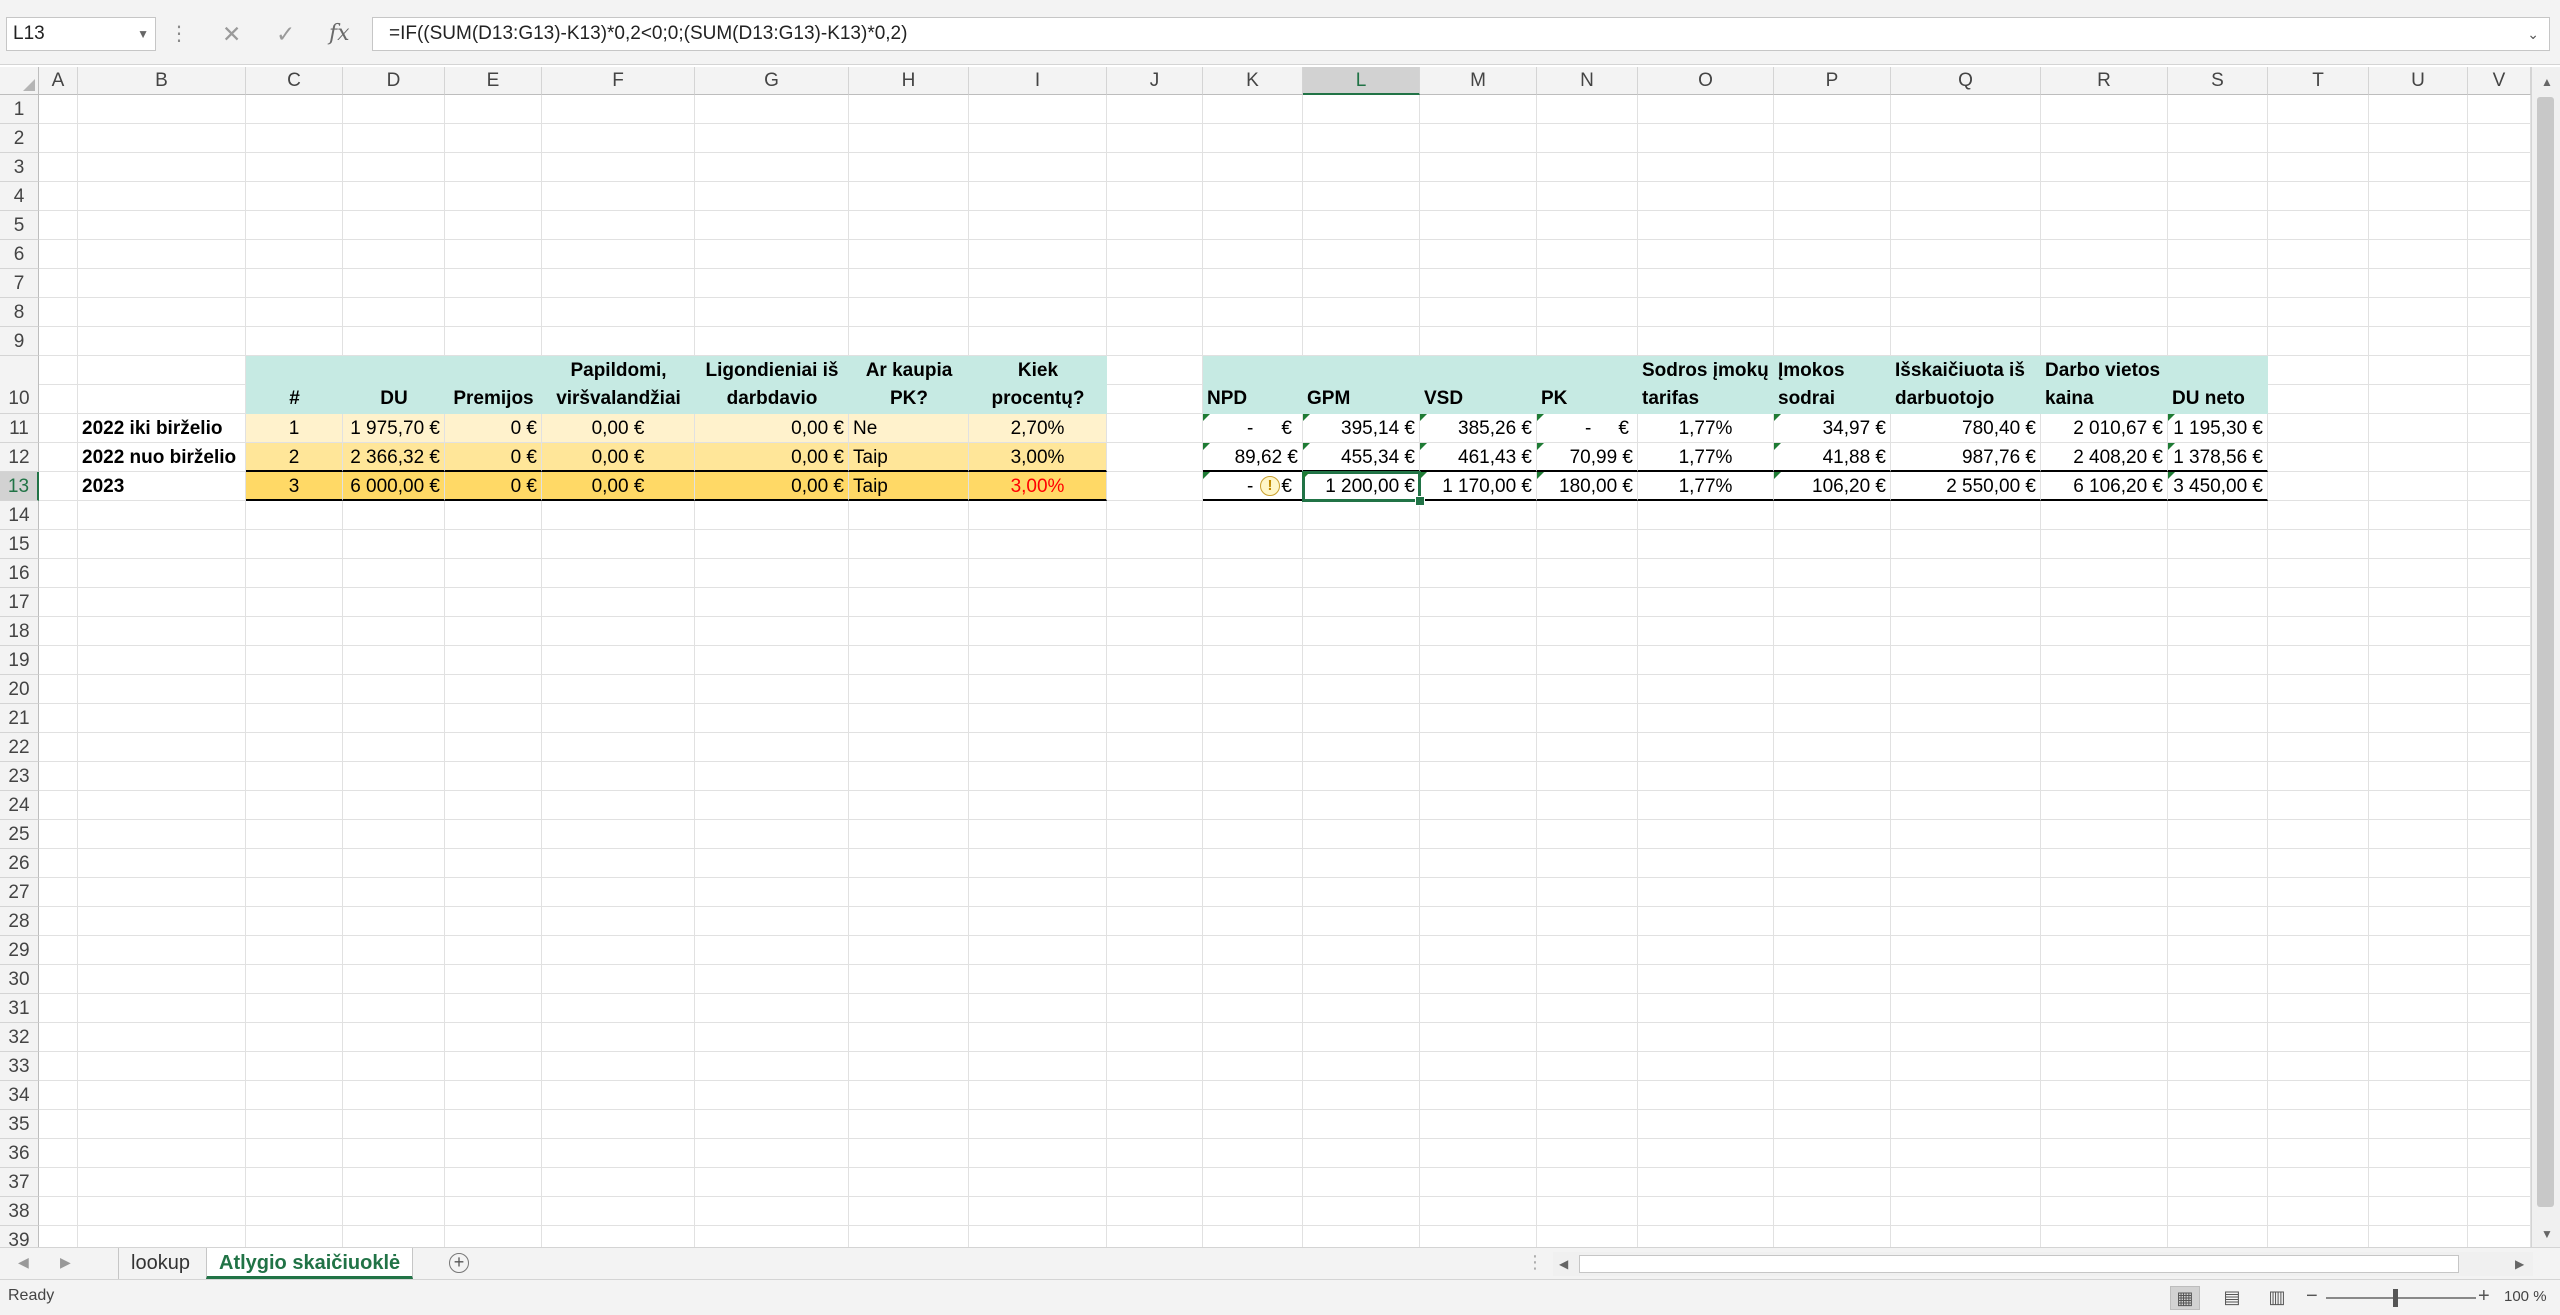 This screenshot has height=1315, width=2560. What do you see at coordinates (2401, 1298) in the screenshot?
I see `zoom-slider` at bounding box center [2401, 1298].